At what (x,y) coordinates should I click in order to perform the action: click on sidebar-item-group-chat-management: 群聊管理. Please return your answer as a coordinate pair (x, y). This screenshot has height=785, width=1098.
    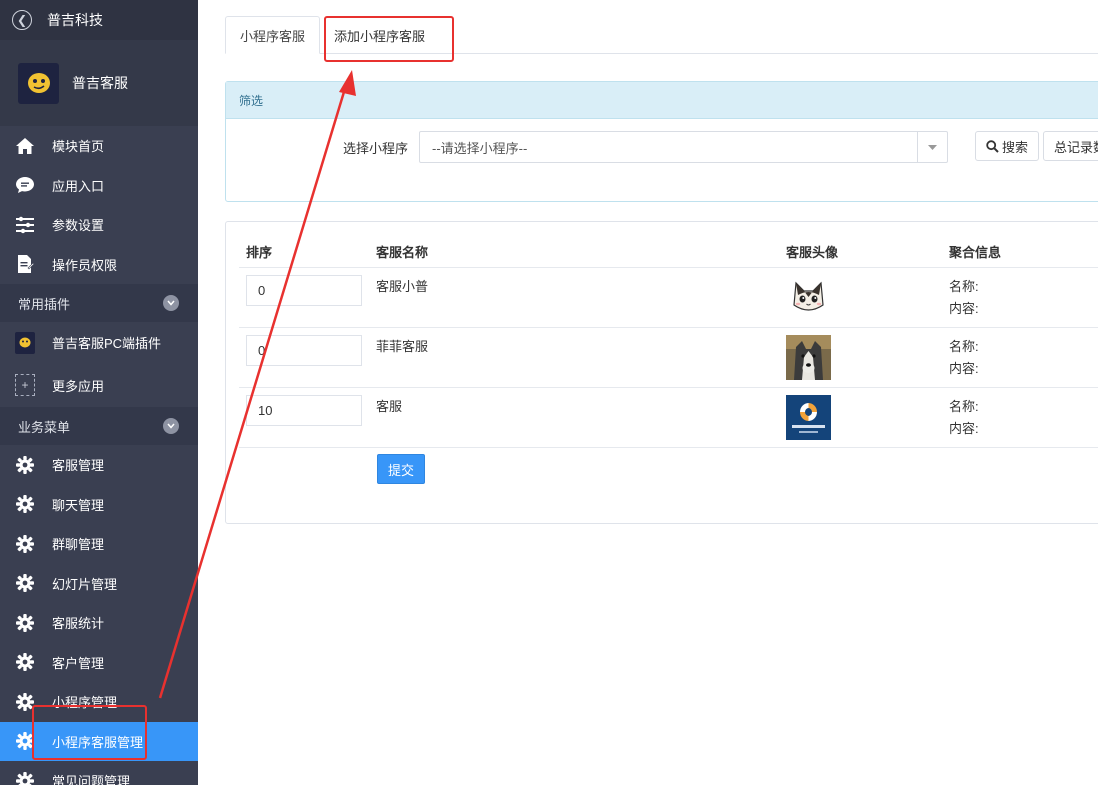
    Looking at the image, I should click on (99, 544).